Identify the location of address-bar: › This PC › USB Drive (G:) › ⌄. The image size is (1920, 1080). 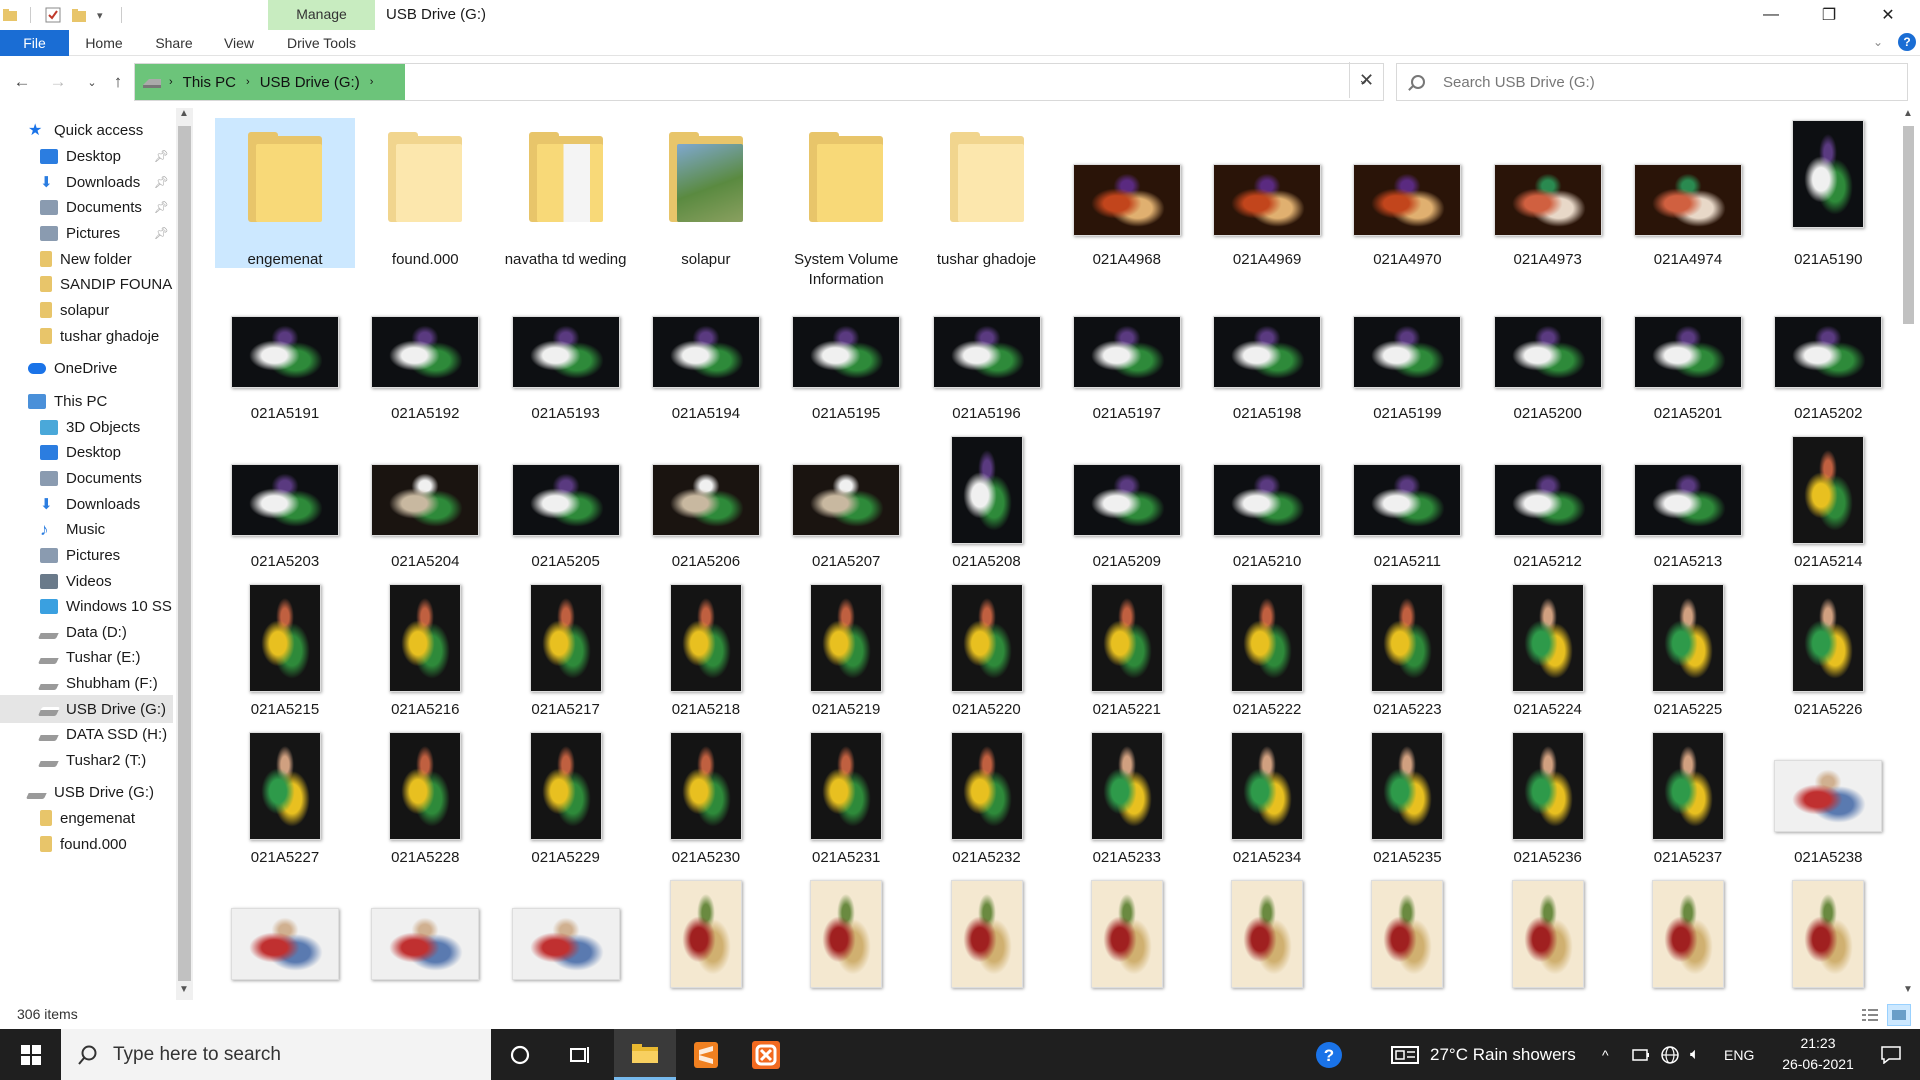
(759, 82).